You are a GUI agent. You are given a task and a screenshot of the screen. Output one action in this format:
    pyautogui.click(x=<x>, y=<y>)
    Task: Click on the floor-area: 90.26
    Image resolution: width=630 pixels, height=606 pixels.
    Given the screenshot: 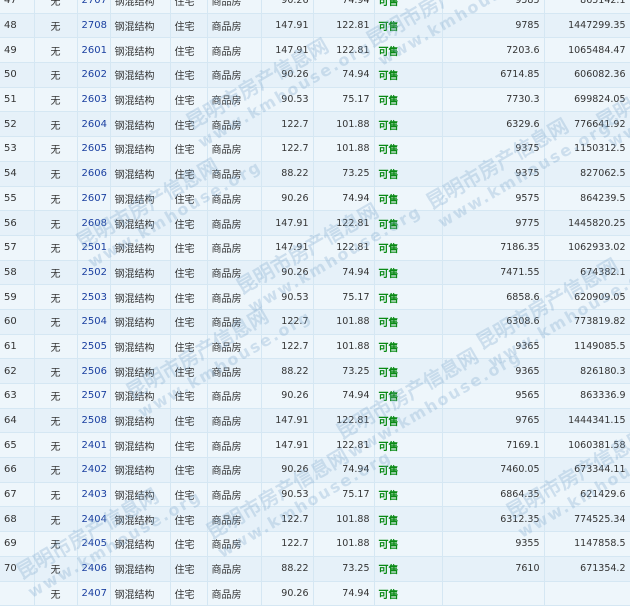 What is the action you would take?
    pyautogui.click(x=287, y=7)
    